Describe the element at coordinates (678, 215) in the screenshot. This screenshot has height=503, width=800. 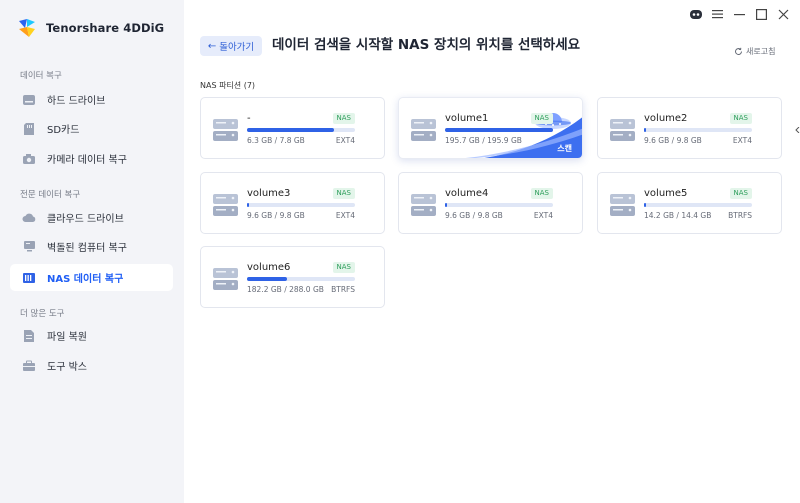
I see `volume-size: 14.2 GB / 14.4 GB` at that location.